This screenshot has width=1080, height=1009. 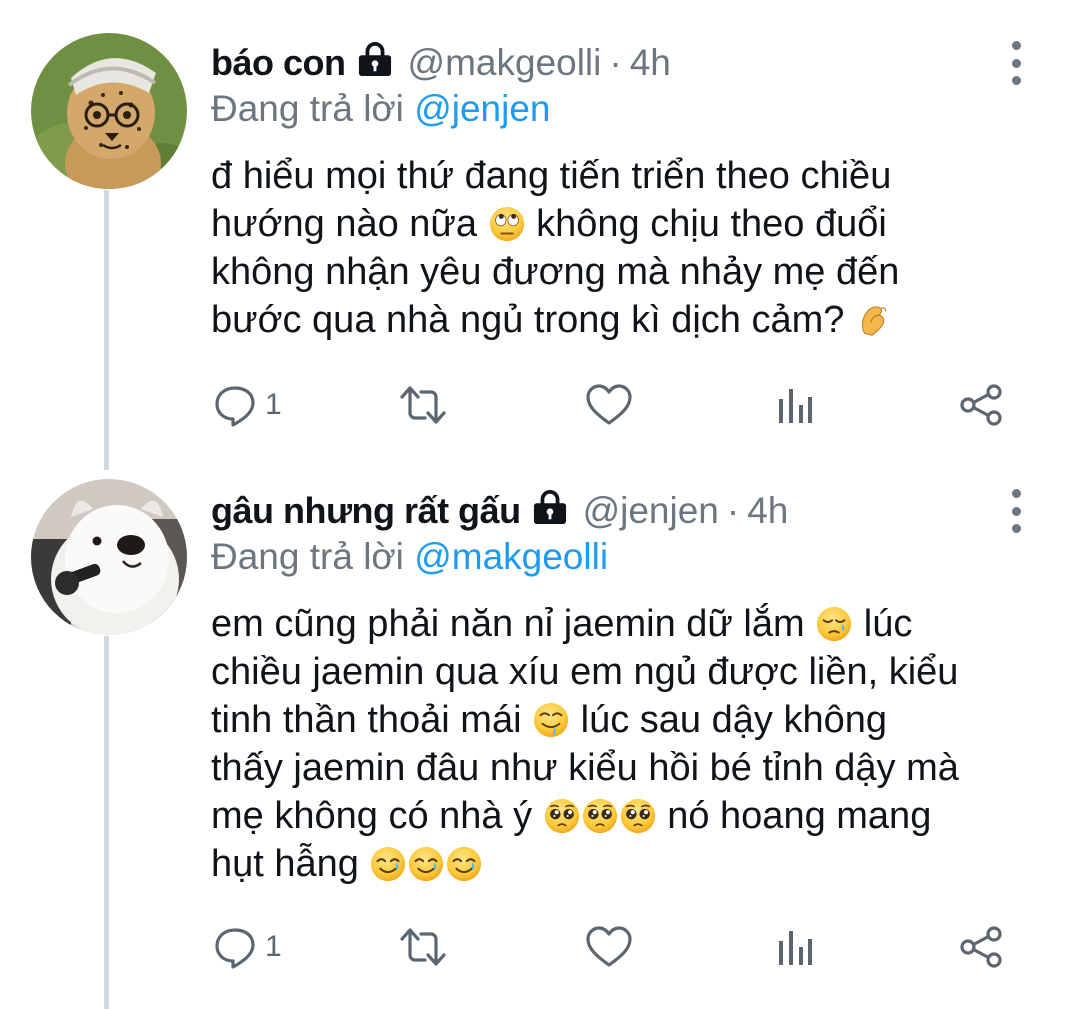 I want to click on tweet-line-text: em cũng phải năn nỉ jaemin dữ lắm, so click(x=508, y=624).